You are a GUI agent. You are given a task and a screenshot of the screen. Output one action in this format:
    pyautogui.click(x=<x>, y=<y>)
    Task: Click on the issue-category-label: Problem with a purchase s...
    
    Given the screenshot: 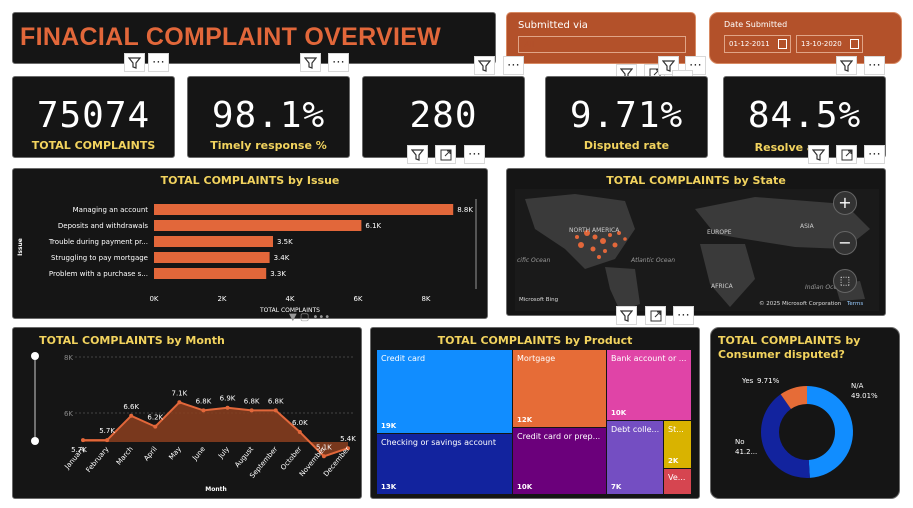 What is the action you would take?
    pyautogui.click(x=98, y=274)
    